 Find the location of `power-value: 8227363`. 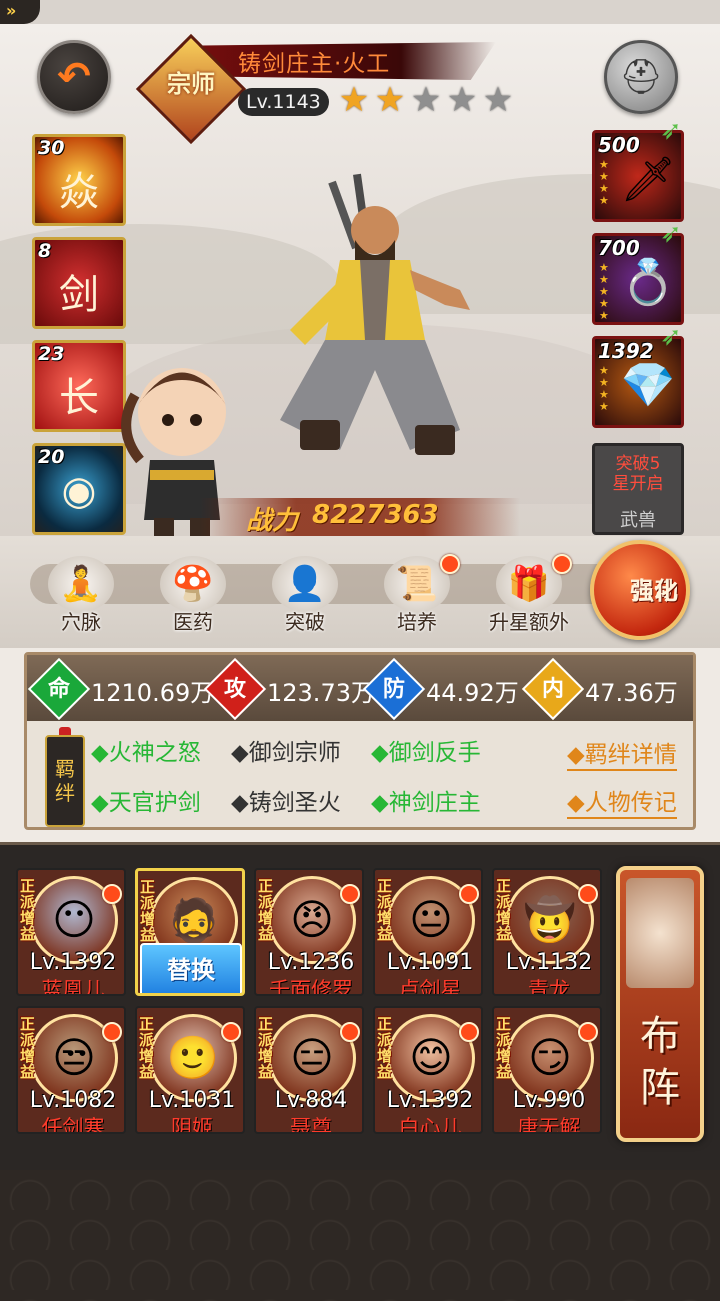

power-value: 8227363 is located at coordinates (375, 515).